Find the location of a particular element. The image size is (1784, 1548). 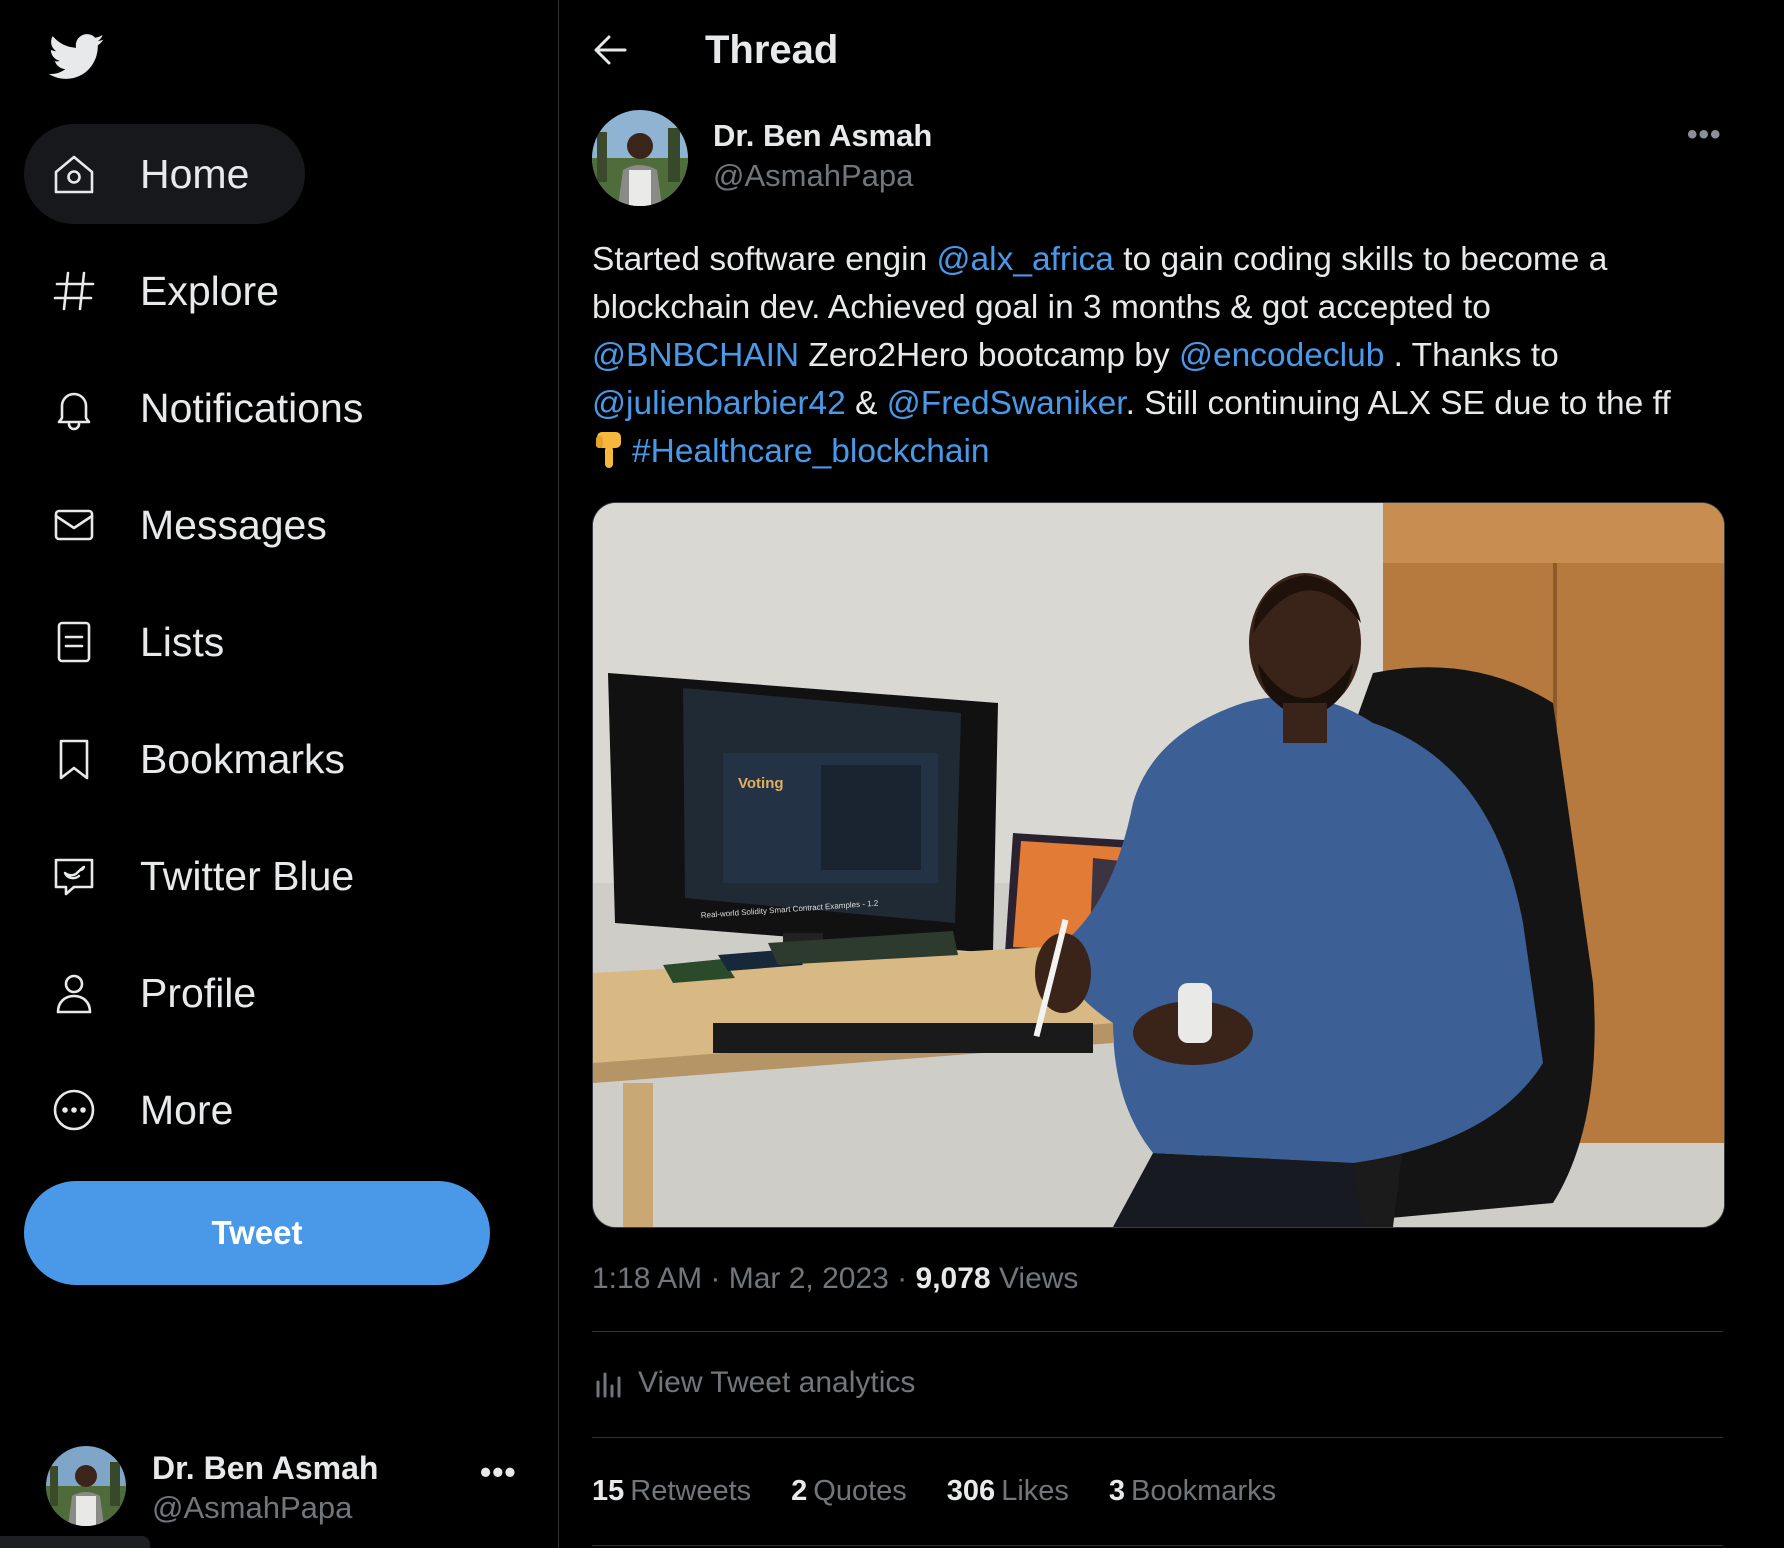

nav-profile: Profile is located at coordinates (168, 993).